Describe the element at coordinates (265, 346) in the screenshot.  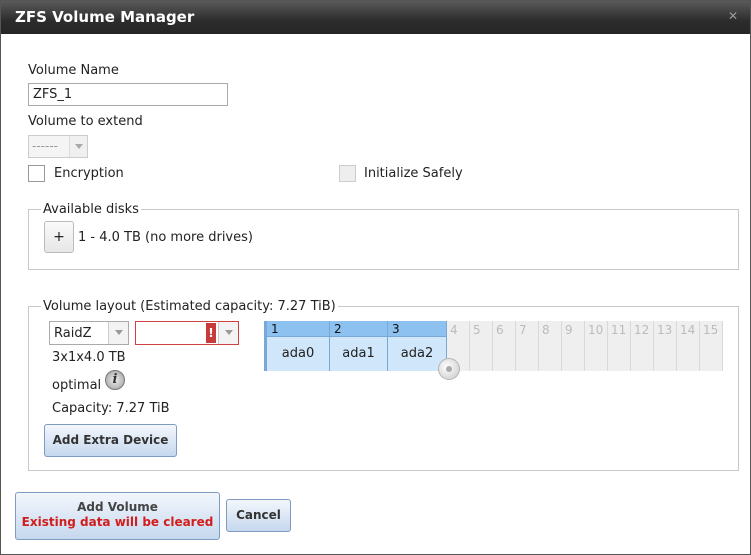
I see `grid-left-border` at that location.